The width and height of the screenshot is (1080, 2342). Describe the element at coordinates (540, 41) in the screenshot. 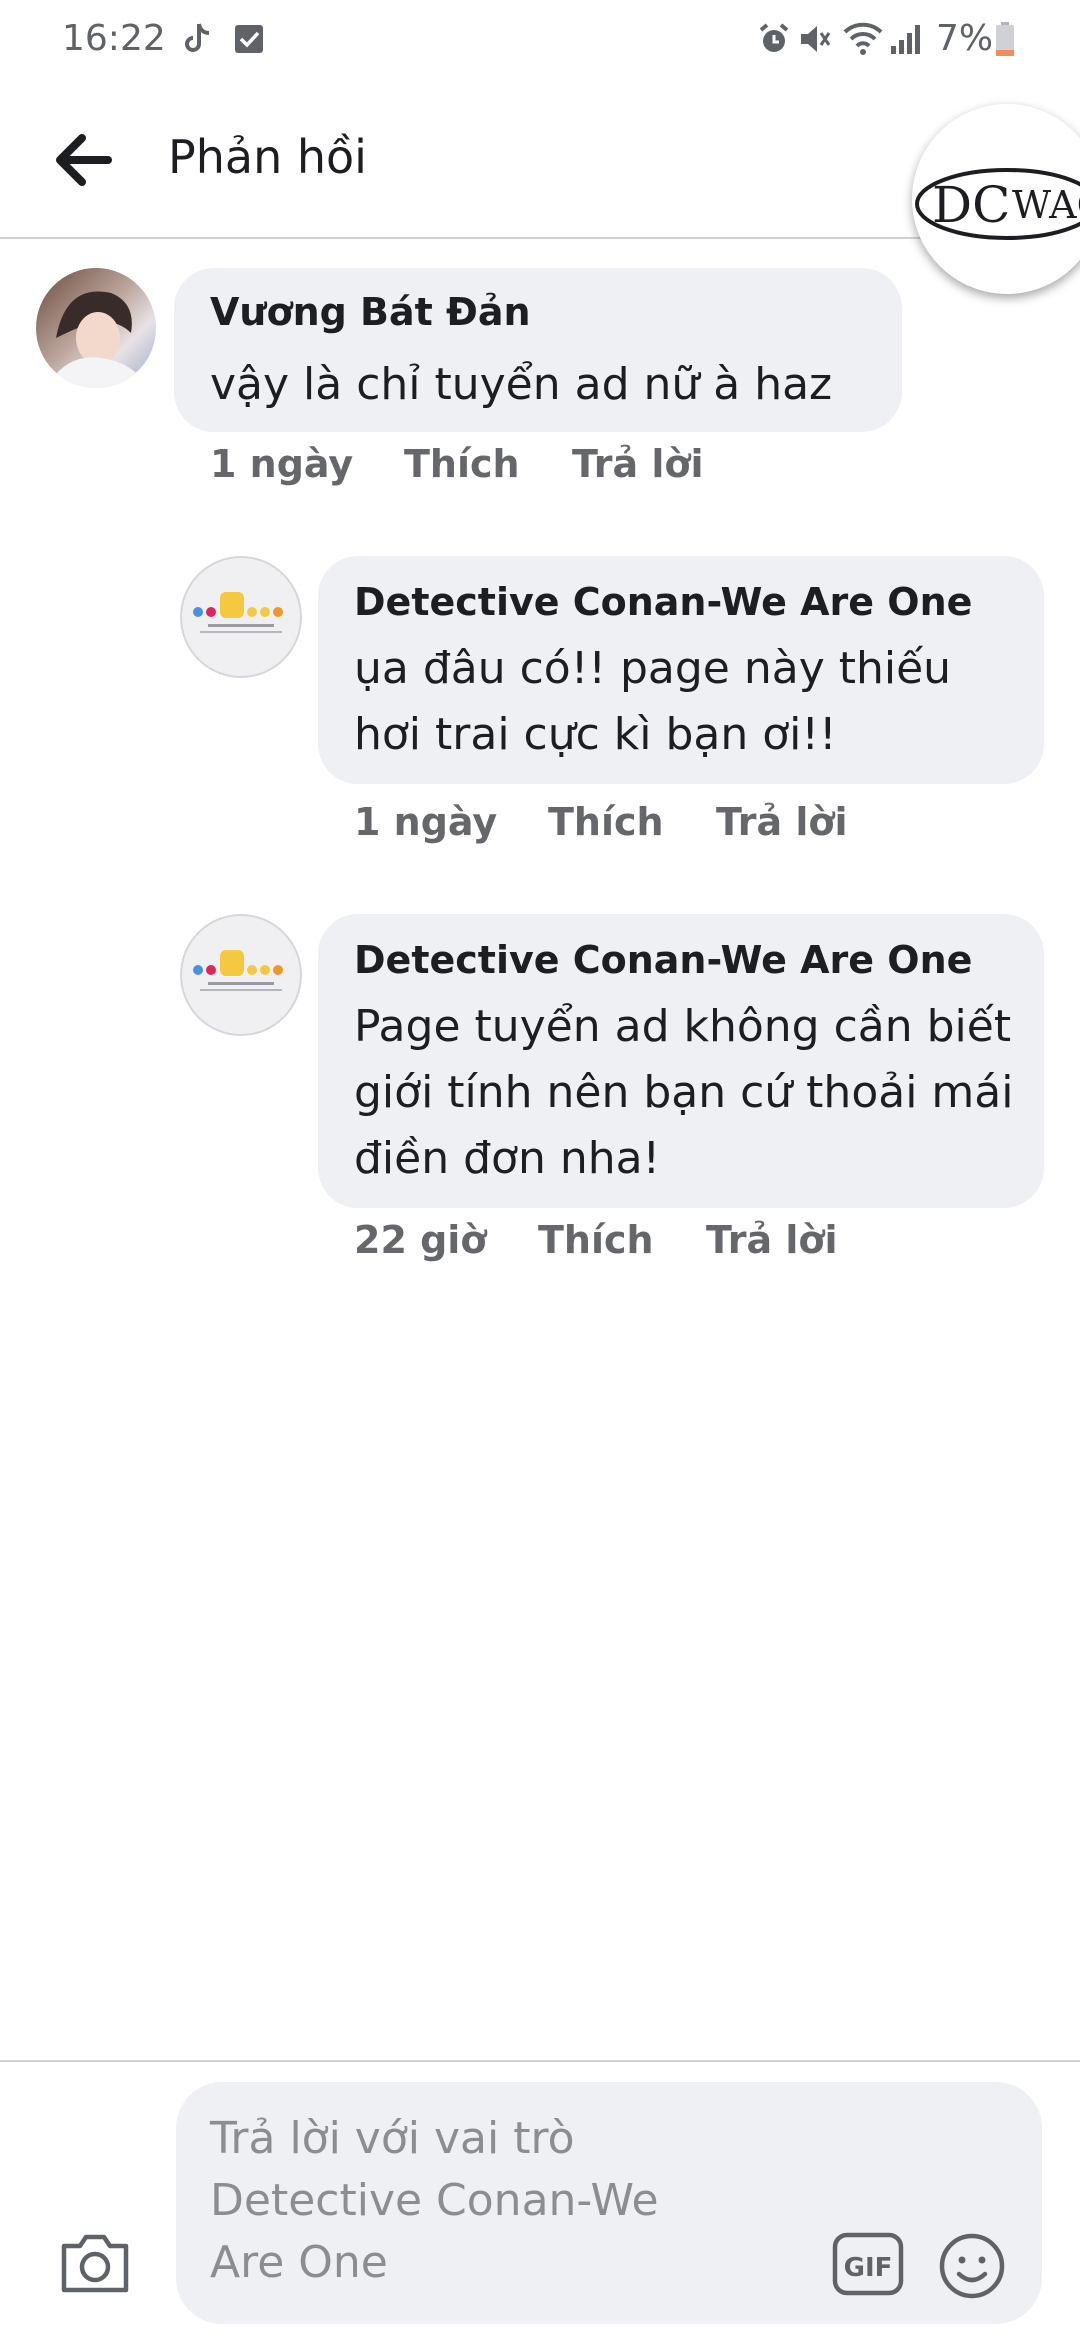

I see `status-bar: 16:22 7%` at that location.